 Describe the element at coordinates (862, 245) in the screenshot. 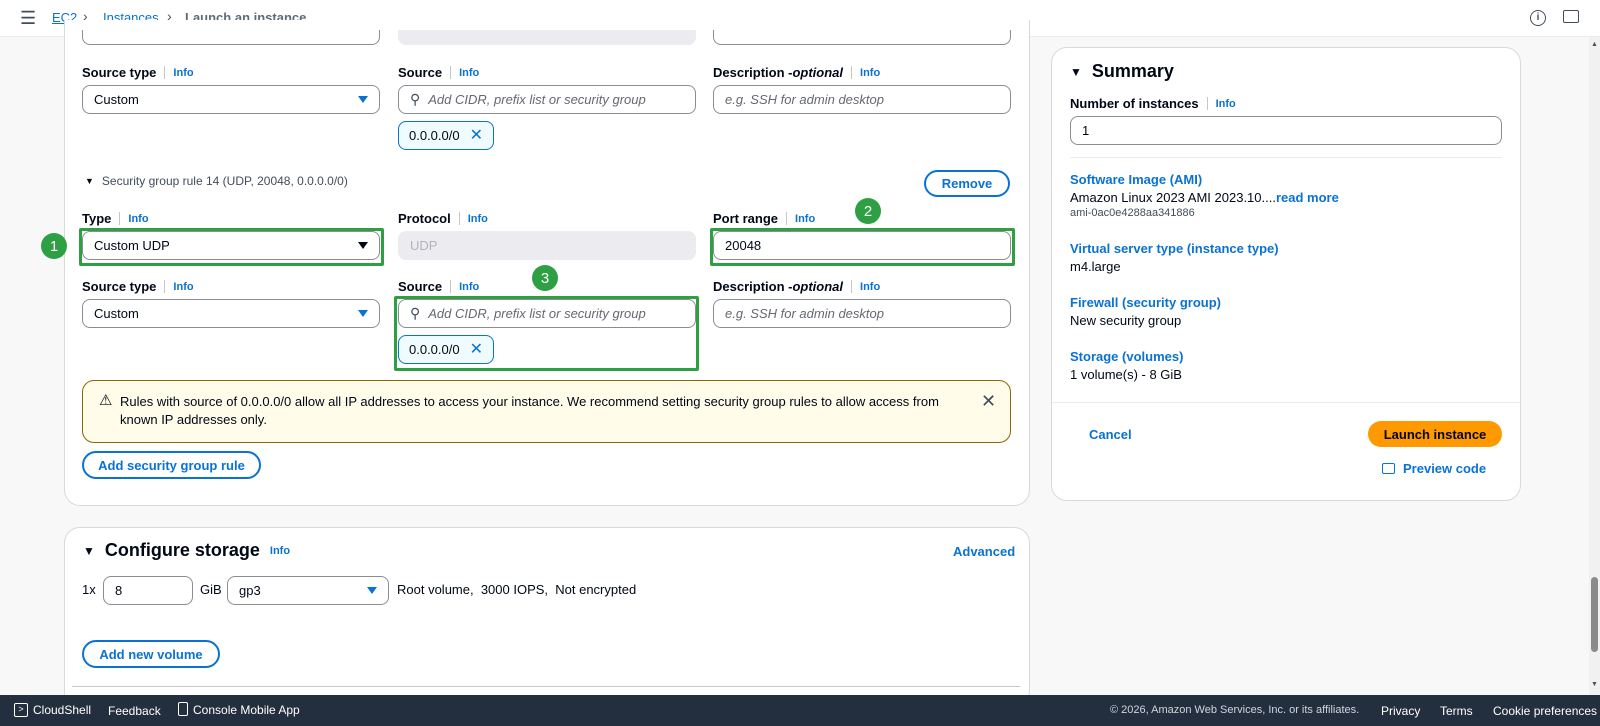

I see `port-range-input: 20048` at that location.